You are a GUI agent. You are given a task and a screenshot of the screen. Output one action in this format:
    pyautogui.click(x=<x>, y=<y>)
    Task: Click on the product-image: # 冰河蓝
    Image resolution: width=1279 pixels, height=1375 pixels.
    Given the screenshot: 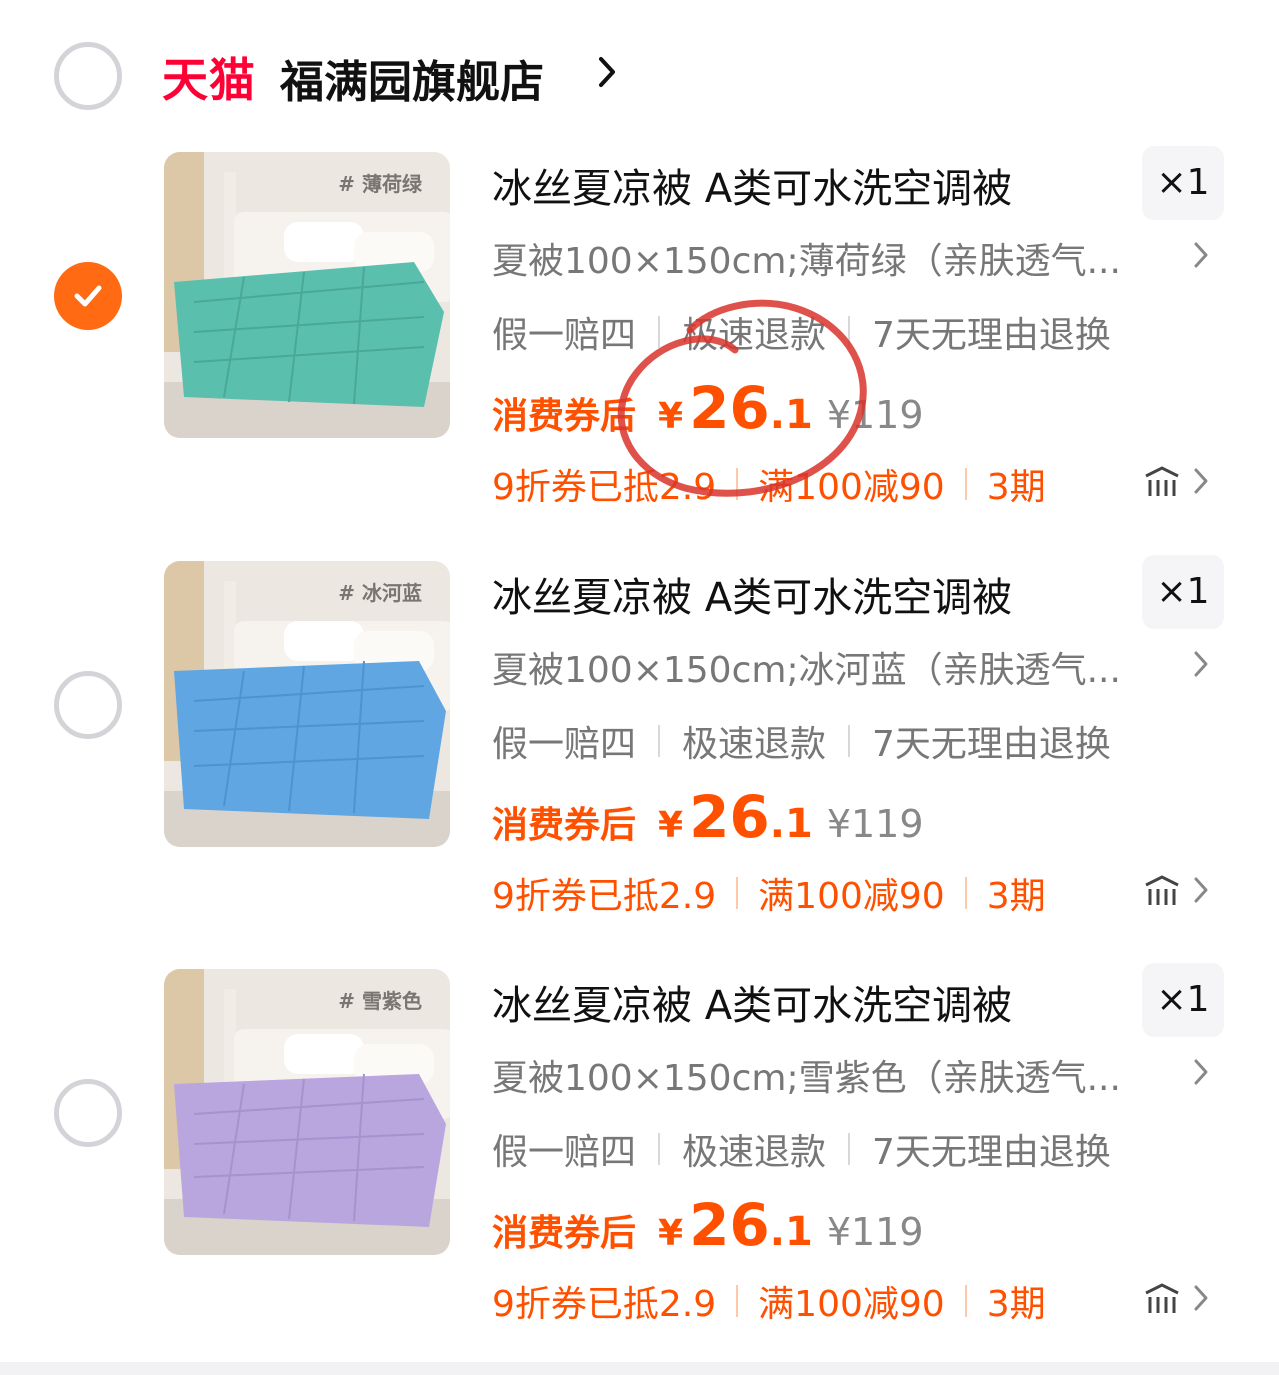 What is the action you would take?
    pyautogui.click(x=307, y=704)
    